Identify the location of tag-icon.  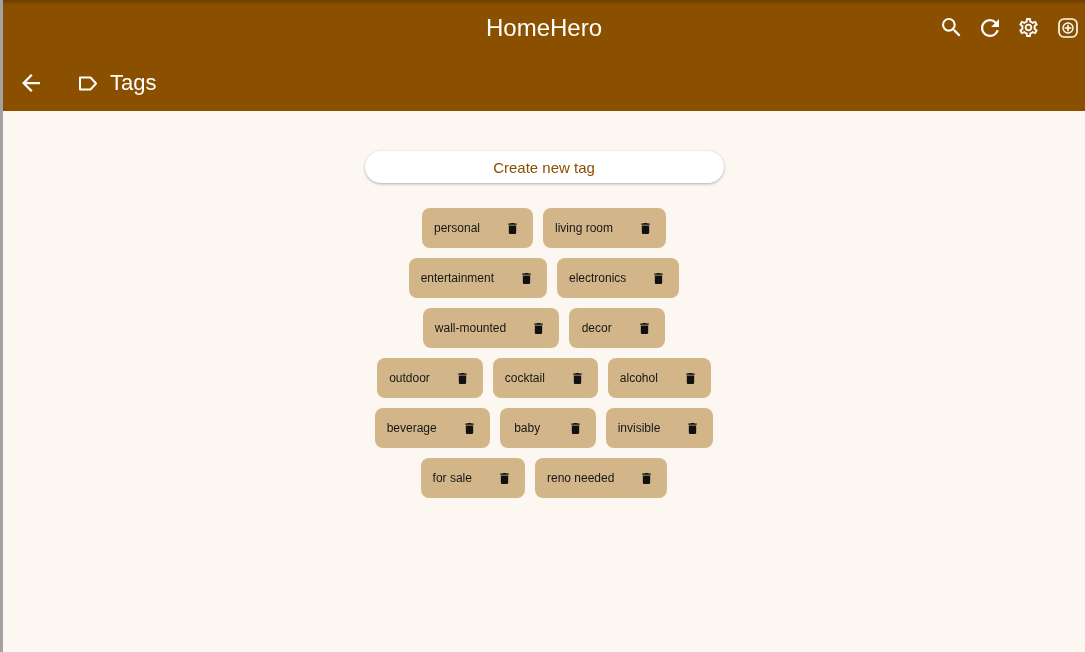
(88, 83).